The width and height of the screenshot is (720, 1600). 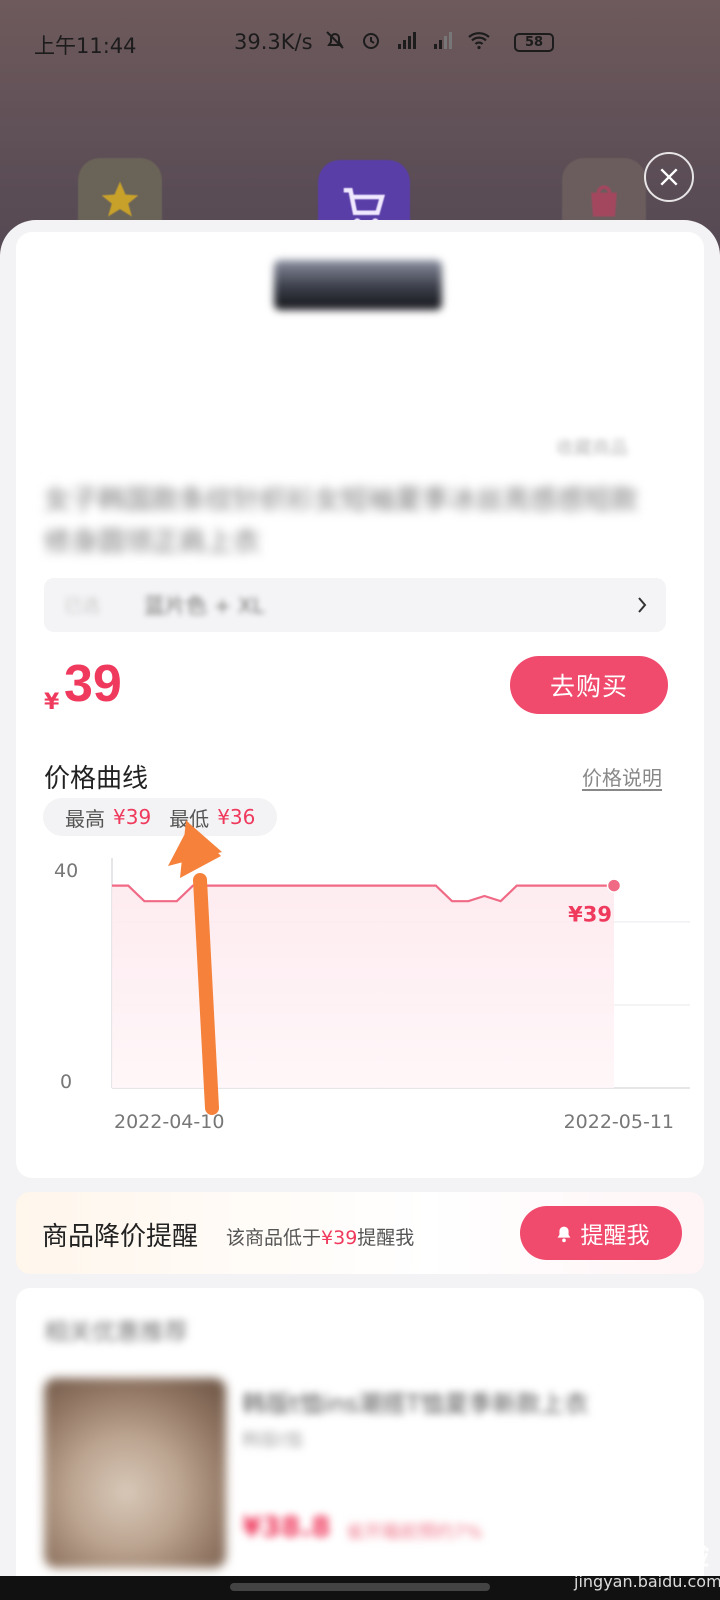 I want to click on status-icons, so click(x=407, y=40).